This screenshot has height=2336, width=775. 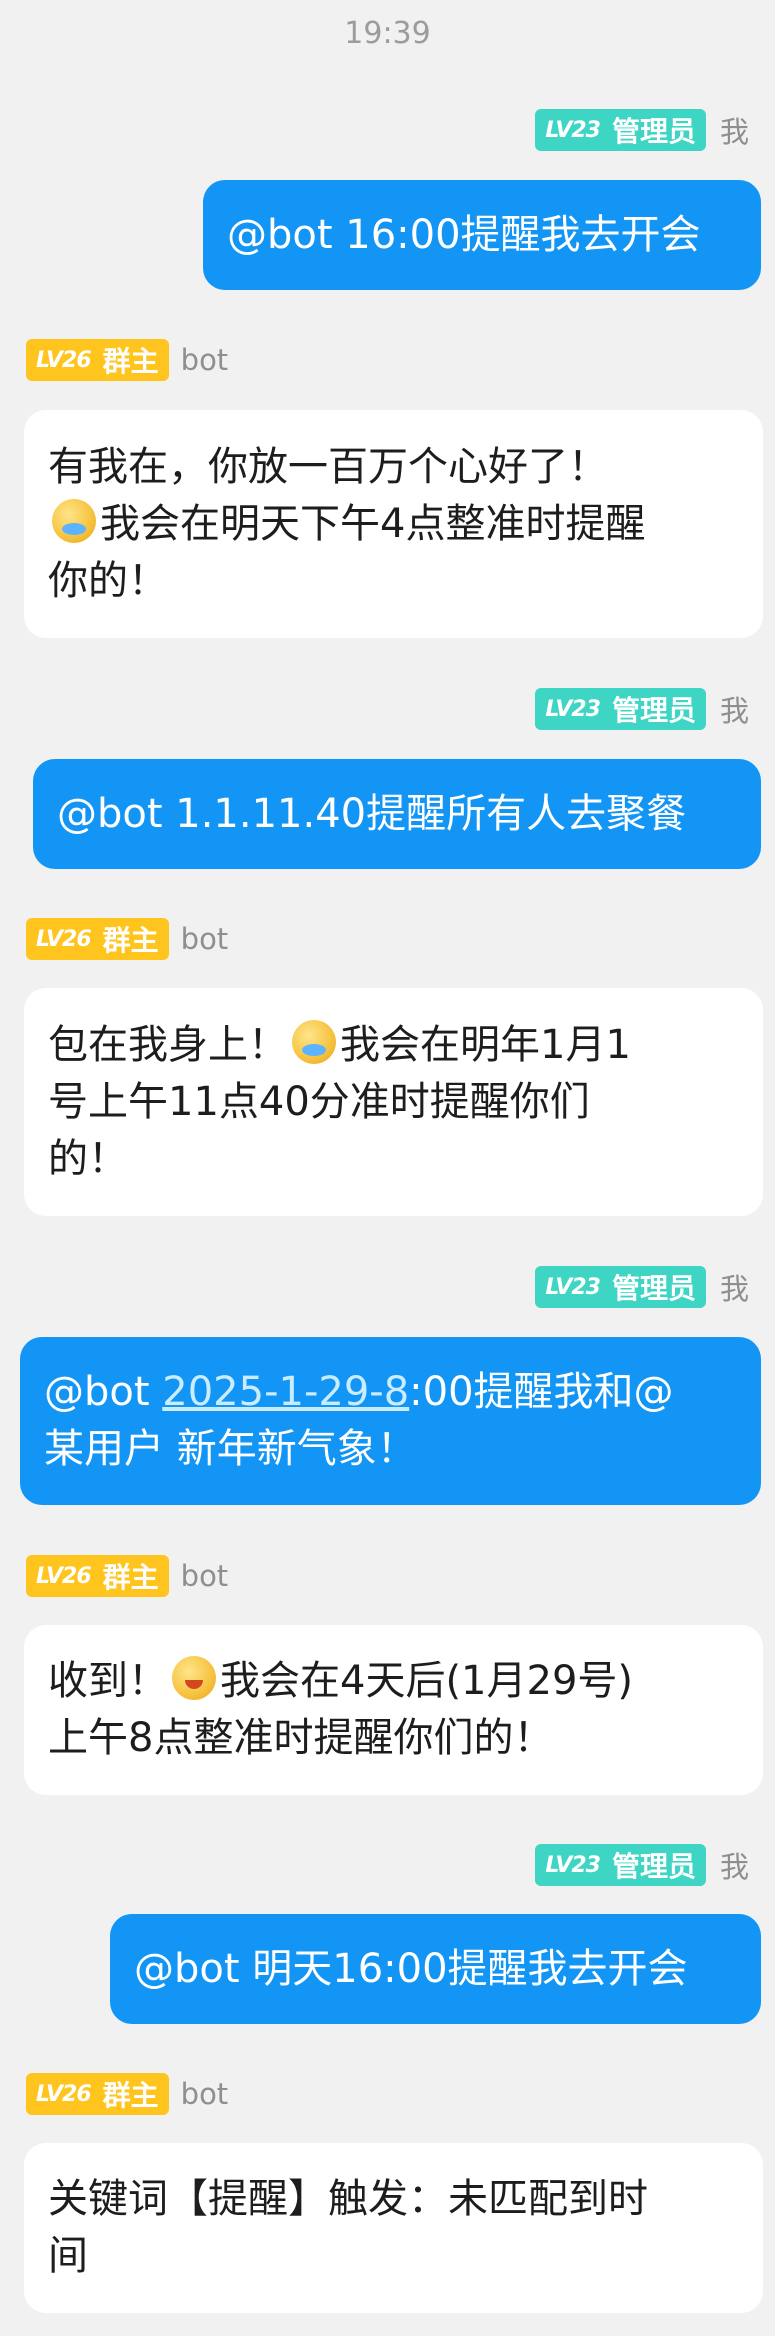 I want to click on message-text-segment: 我会在4天后(1月29号), so click(x=427, y=1681).